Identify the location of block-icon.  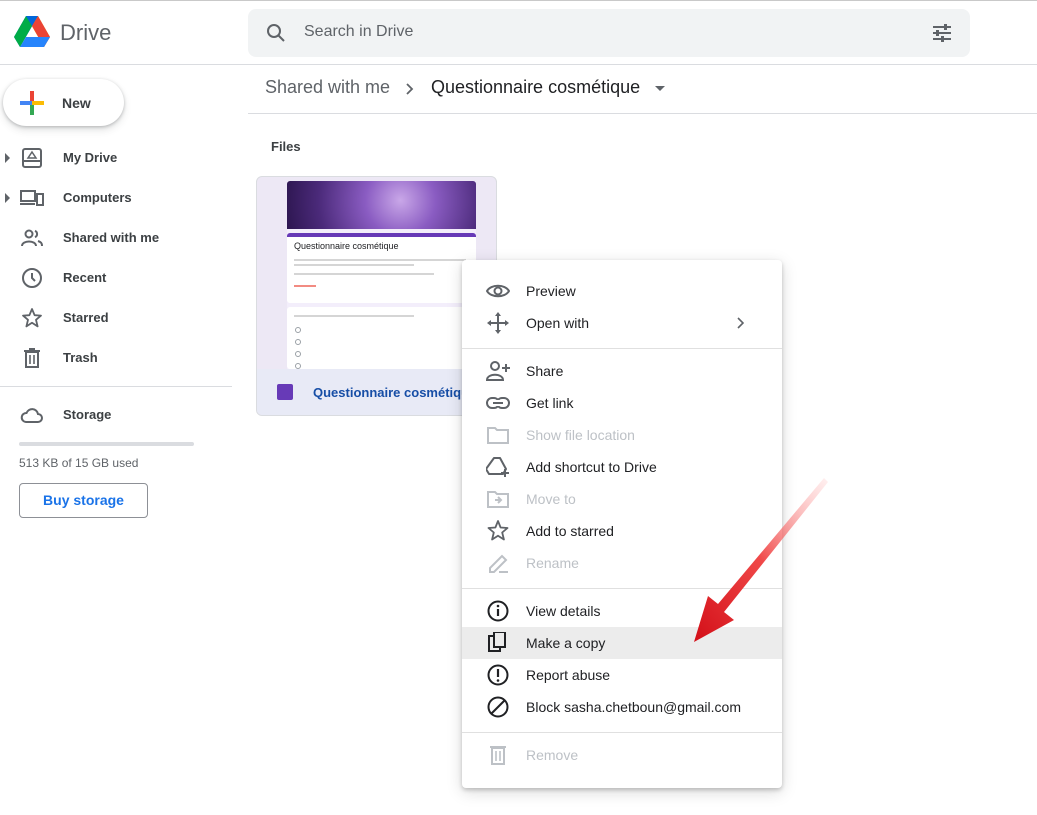
(498, 707).